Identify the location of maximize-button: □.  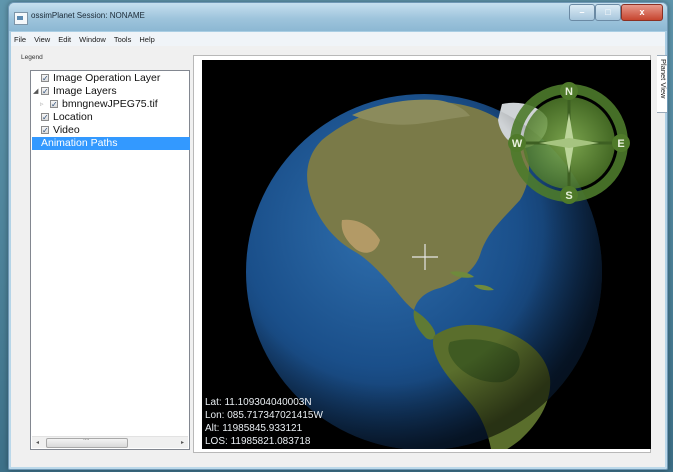
(608, 12).